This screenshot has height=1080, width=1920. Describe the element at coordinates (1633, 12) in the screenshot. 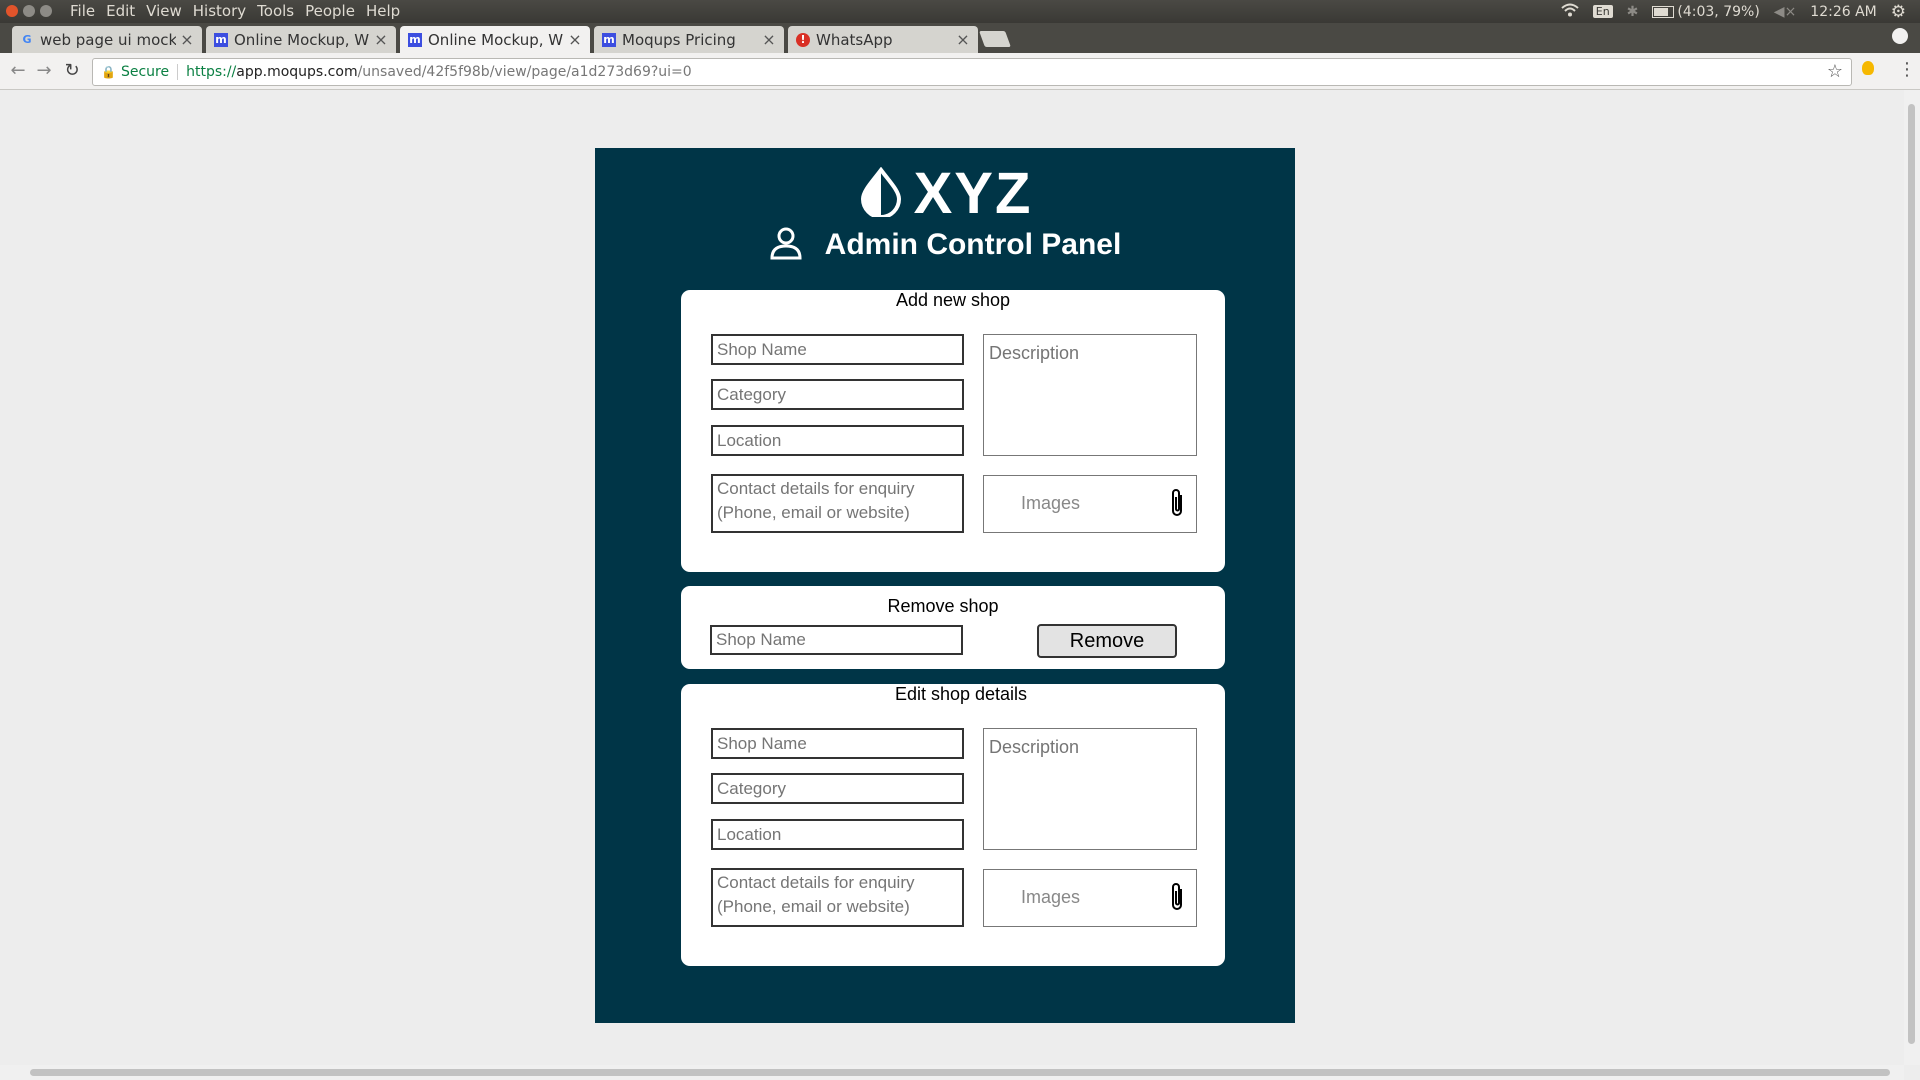

I see `bluetooth-icon: ✱` at that location.